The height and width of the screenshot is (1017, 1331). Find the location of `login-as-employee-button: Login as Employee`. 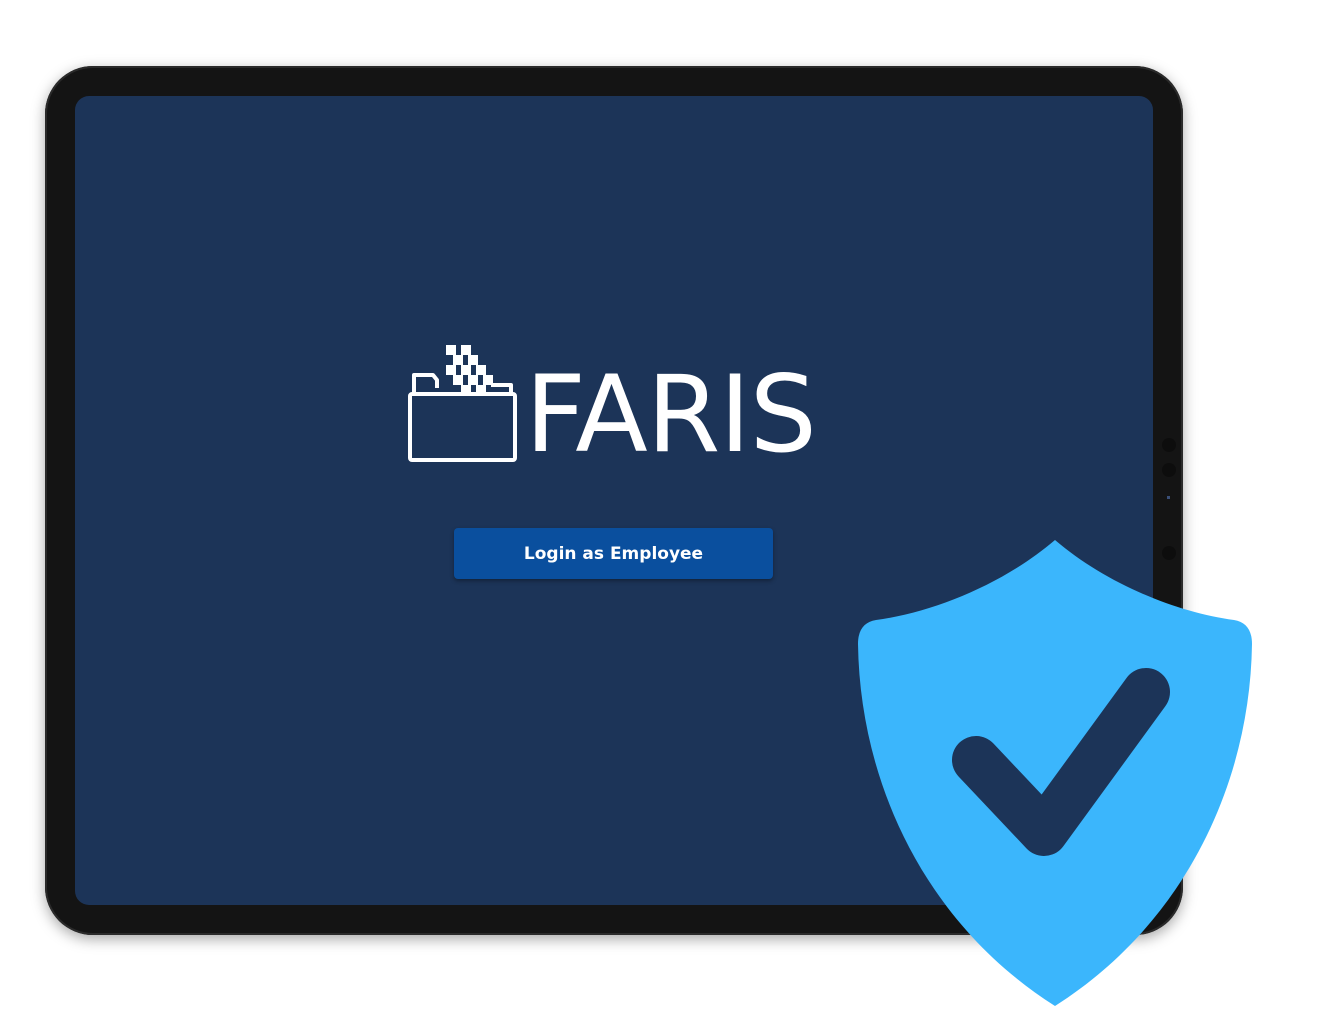

login-as-employee-button: Login as Employee is located at coordinates (613, 553).